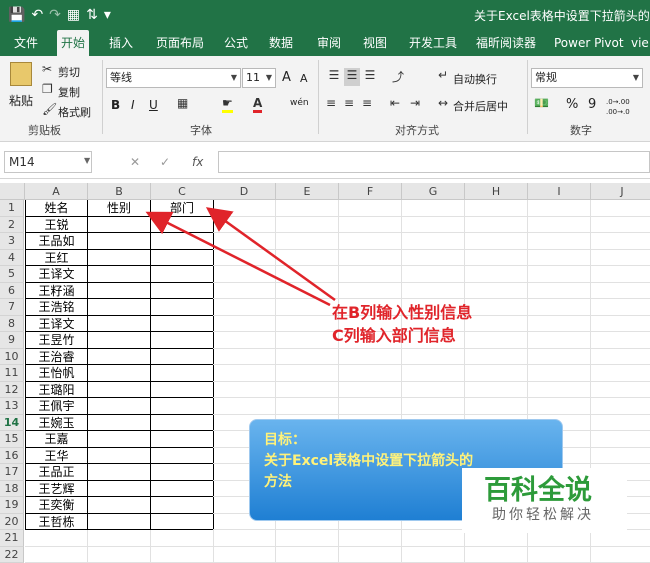 Image resolution: width=650 pixels, height=563 pixels. Describe the element at coordinates (394, 334) in the screenshot. I see `annotation-line-2: C列输入部门信息` at that location.